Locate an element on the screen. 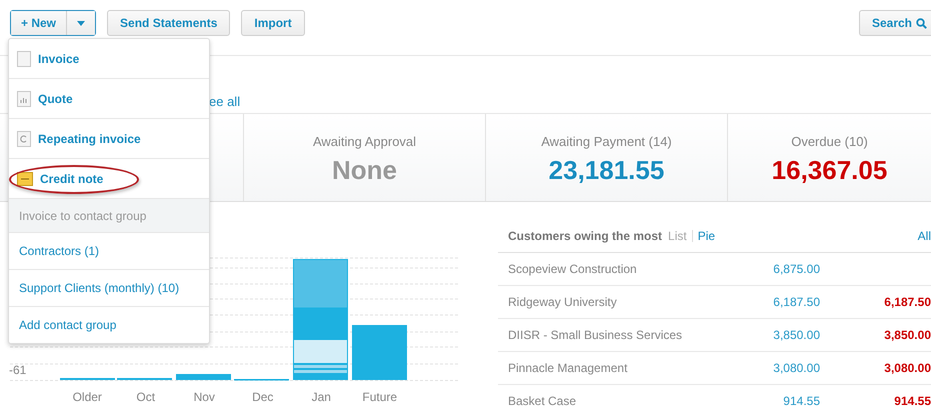 The width and height of the screenshot is (931, 414). search-button: Search is located at coordinates (894, 23).